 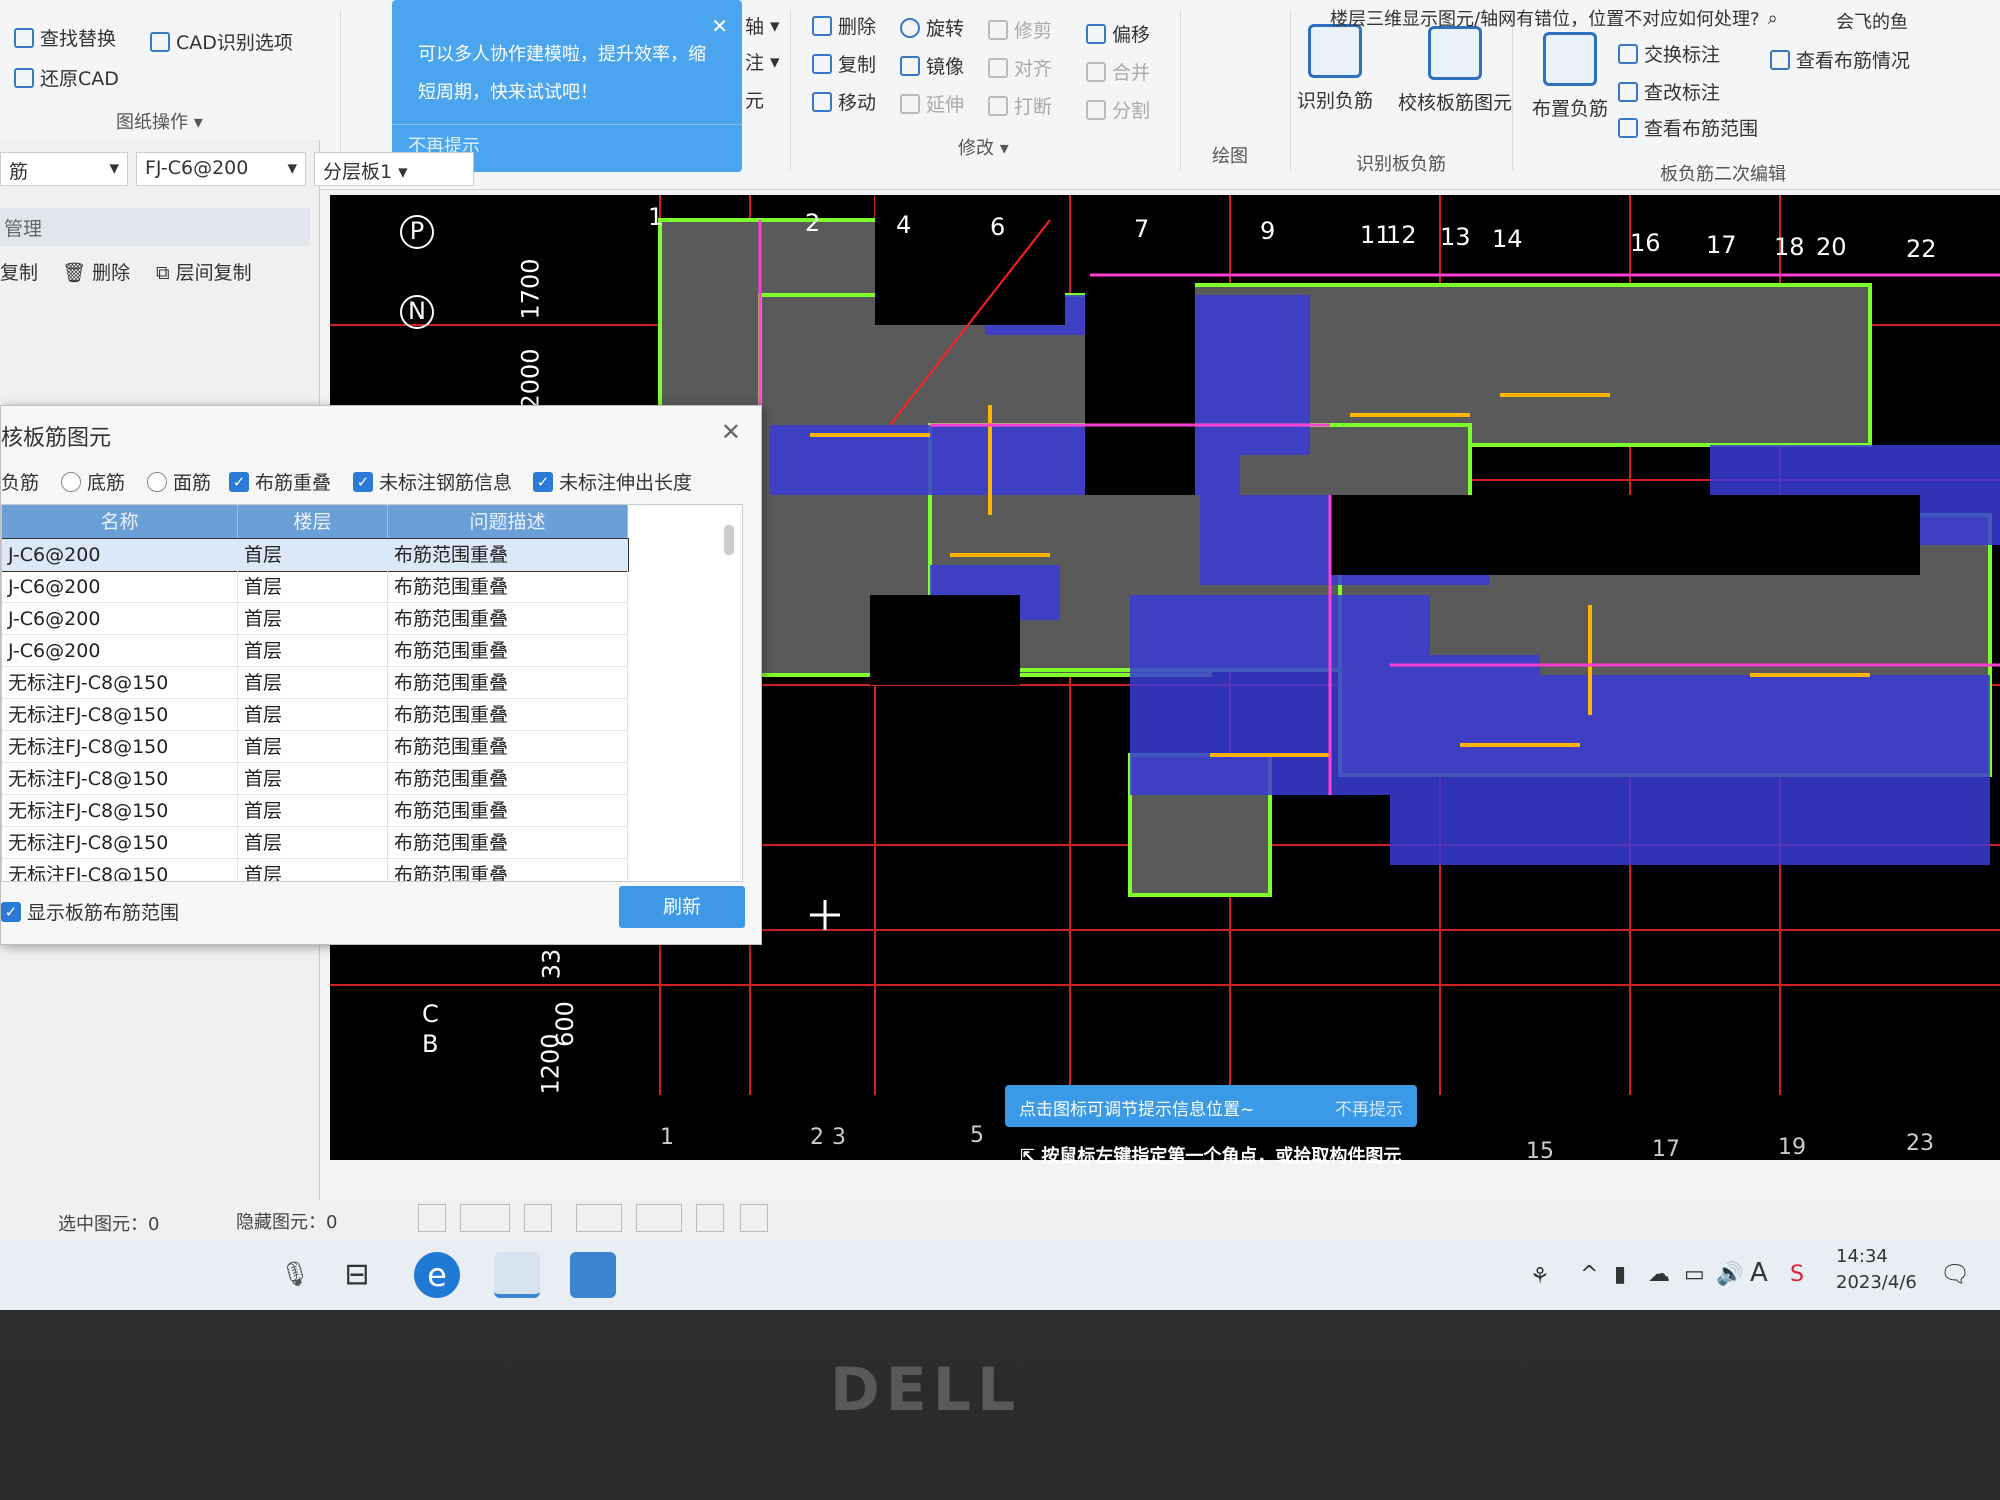 I want to click on option-top-rebar: 面筋, so click(x=179, y=481).